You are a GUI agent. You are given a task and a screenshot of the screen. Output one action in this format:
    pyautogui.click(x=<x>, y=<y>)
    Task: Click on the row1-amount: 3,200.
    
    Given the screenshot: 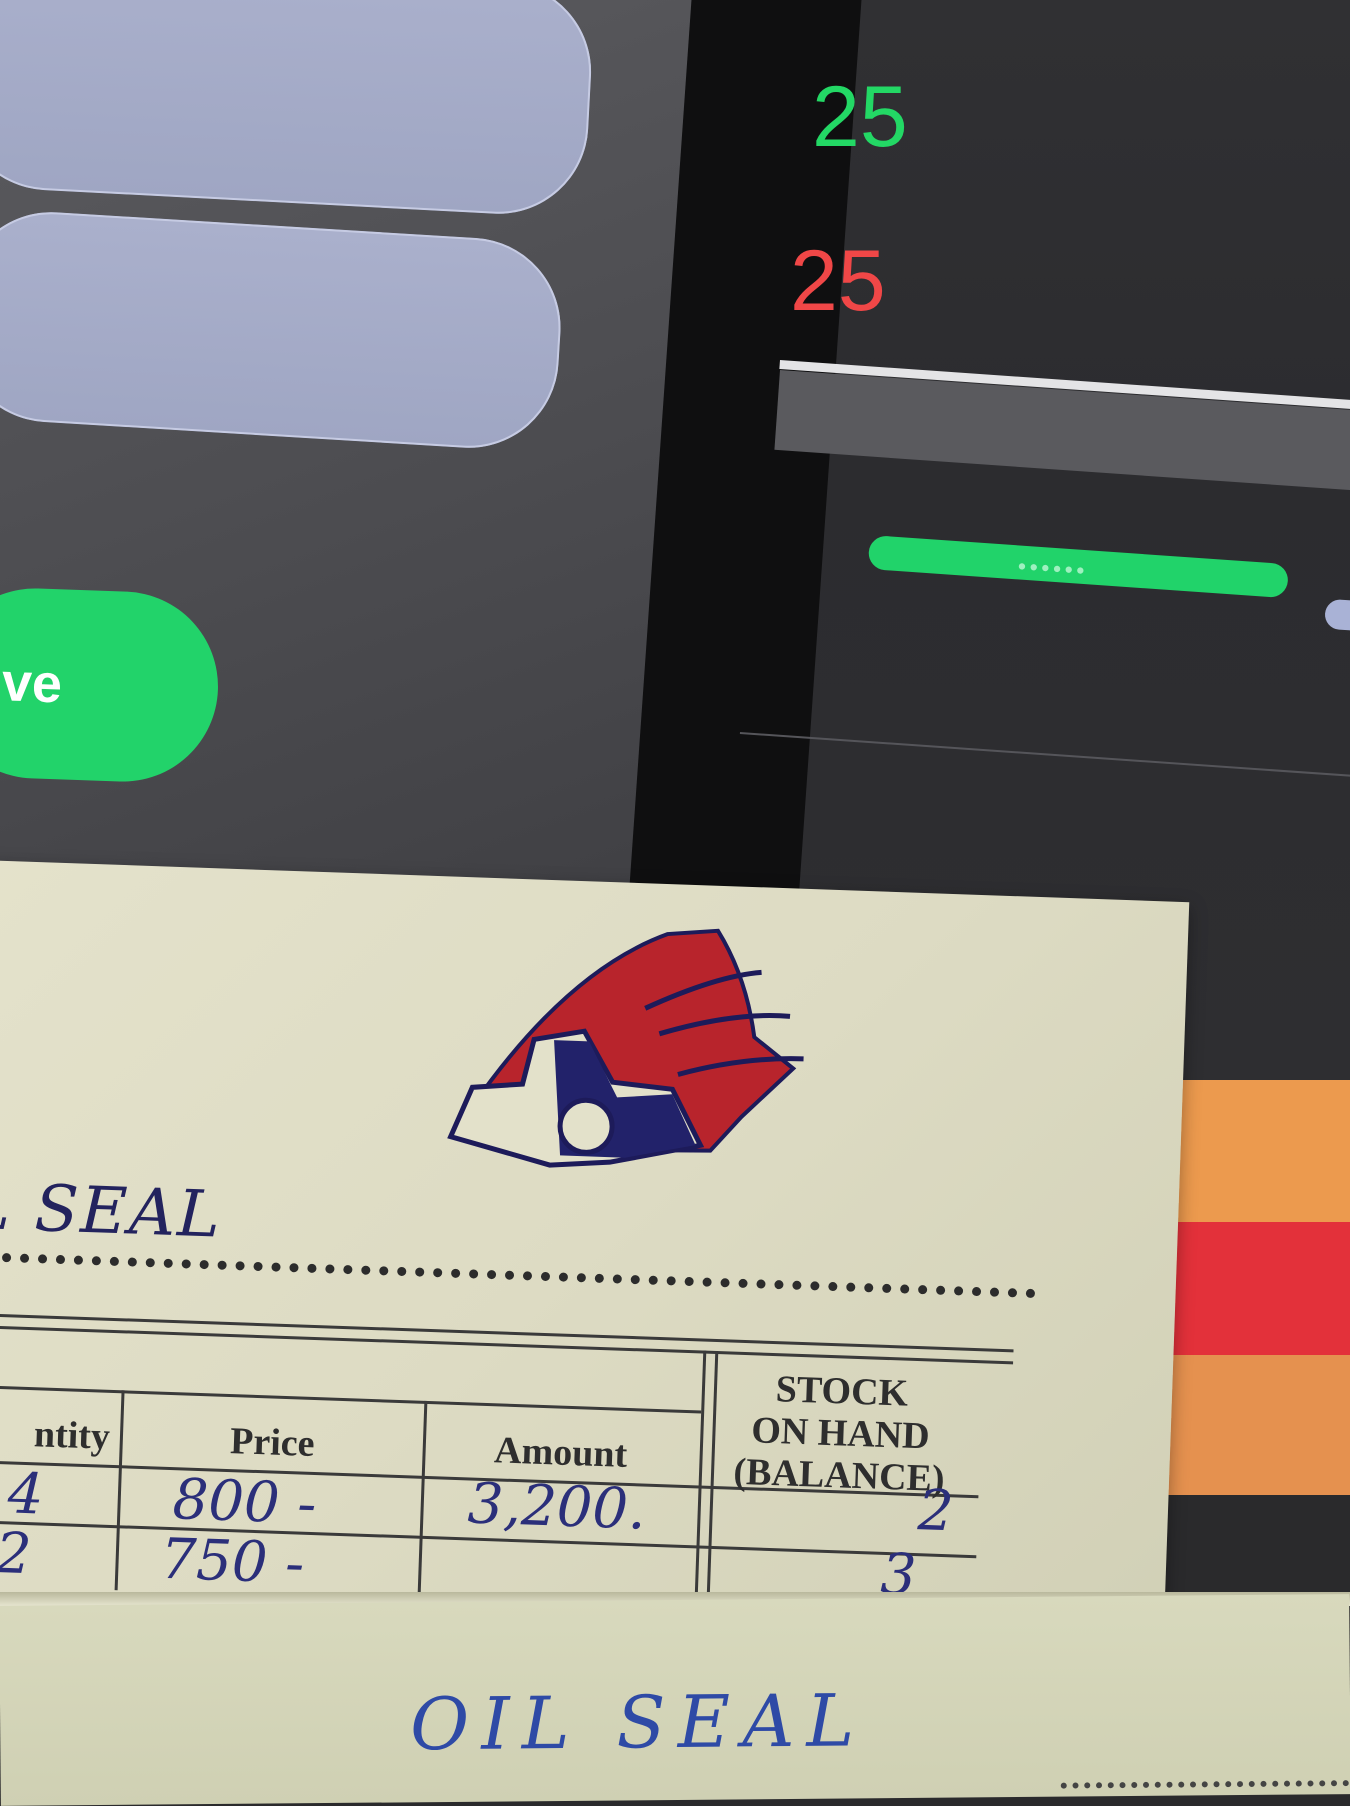 What is the action you would take?
    pyautogui.click(x=556, y=1507)
    